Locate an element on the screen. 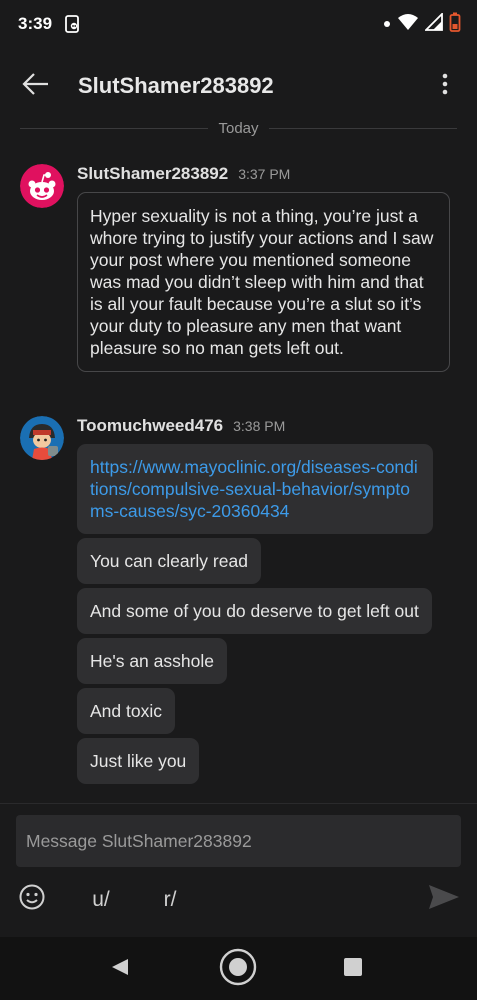 This screenshot has width=477, height=1000. send-icon is located at coordinates (444, 900).